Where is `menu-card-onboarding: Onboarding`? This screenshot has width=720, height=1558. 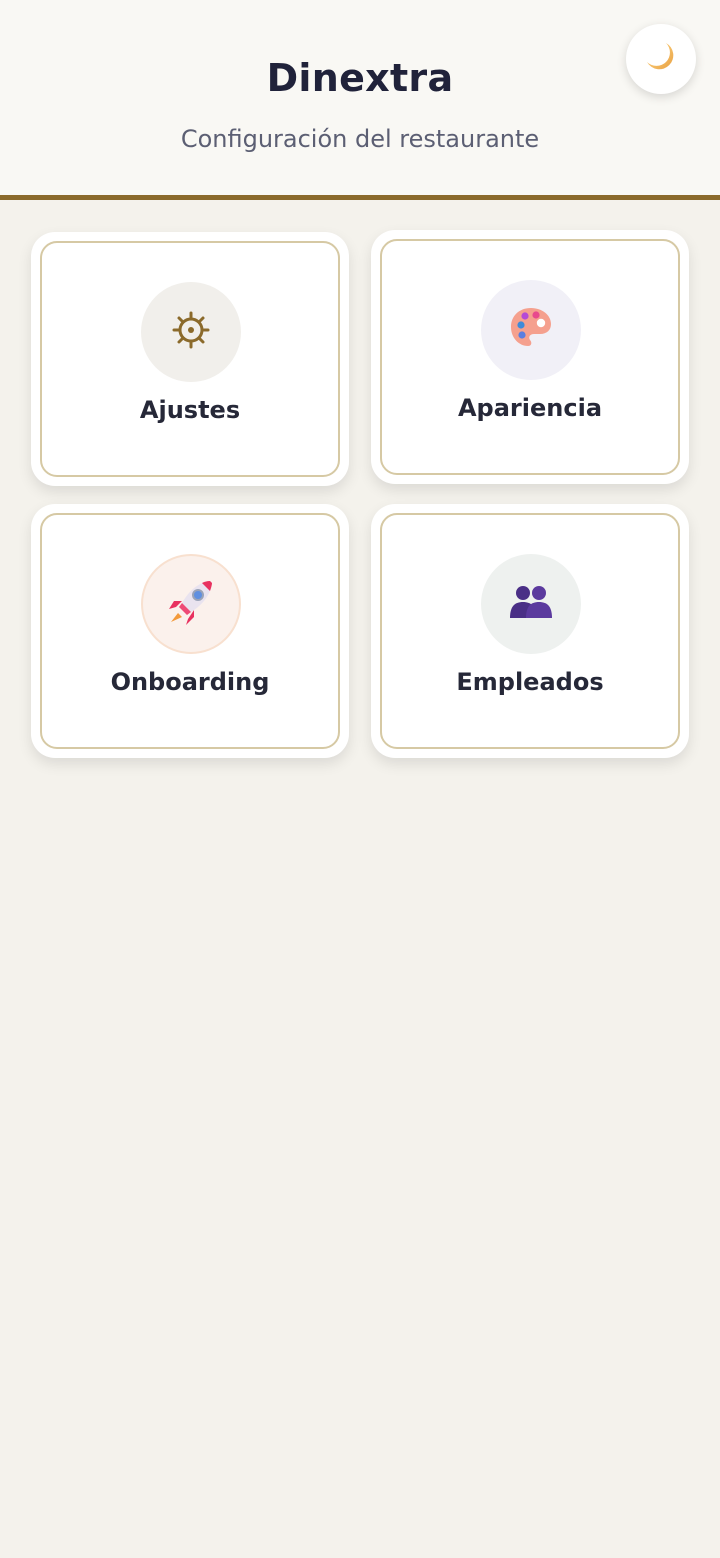
menu-card-onboarding: Onboarding is located at coordinates (190, 631).